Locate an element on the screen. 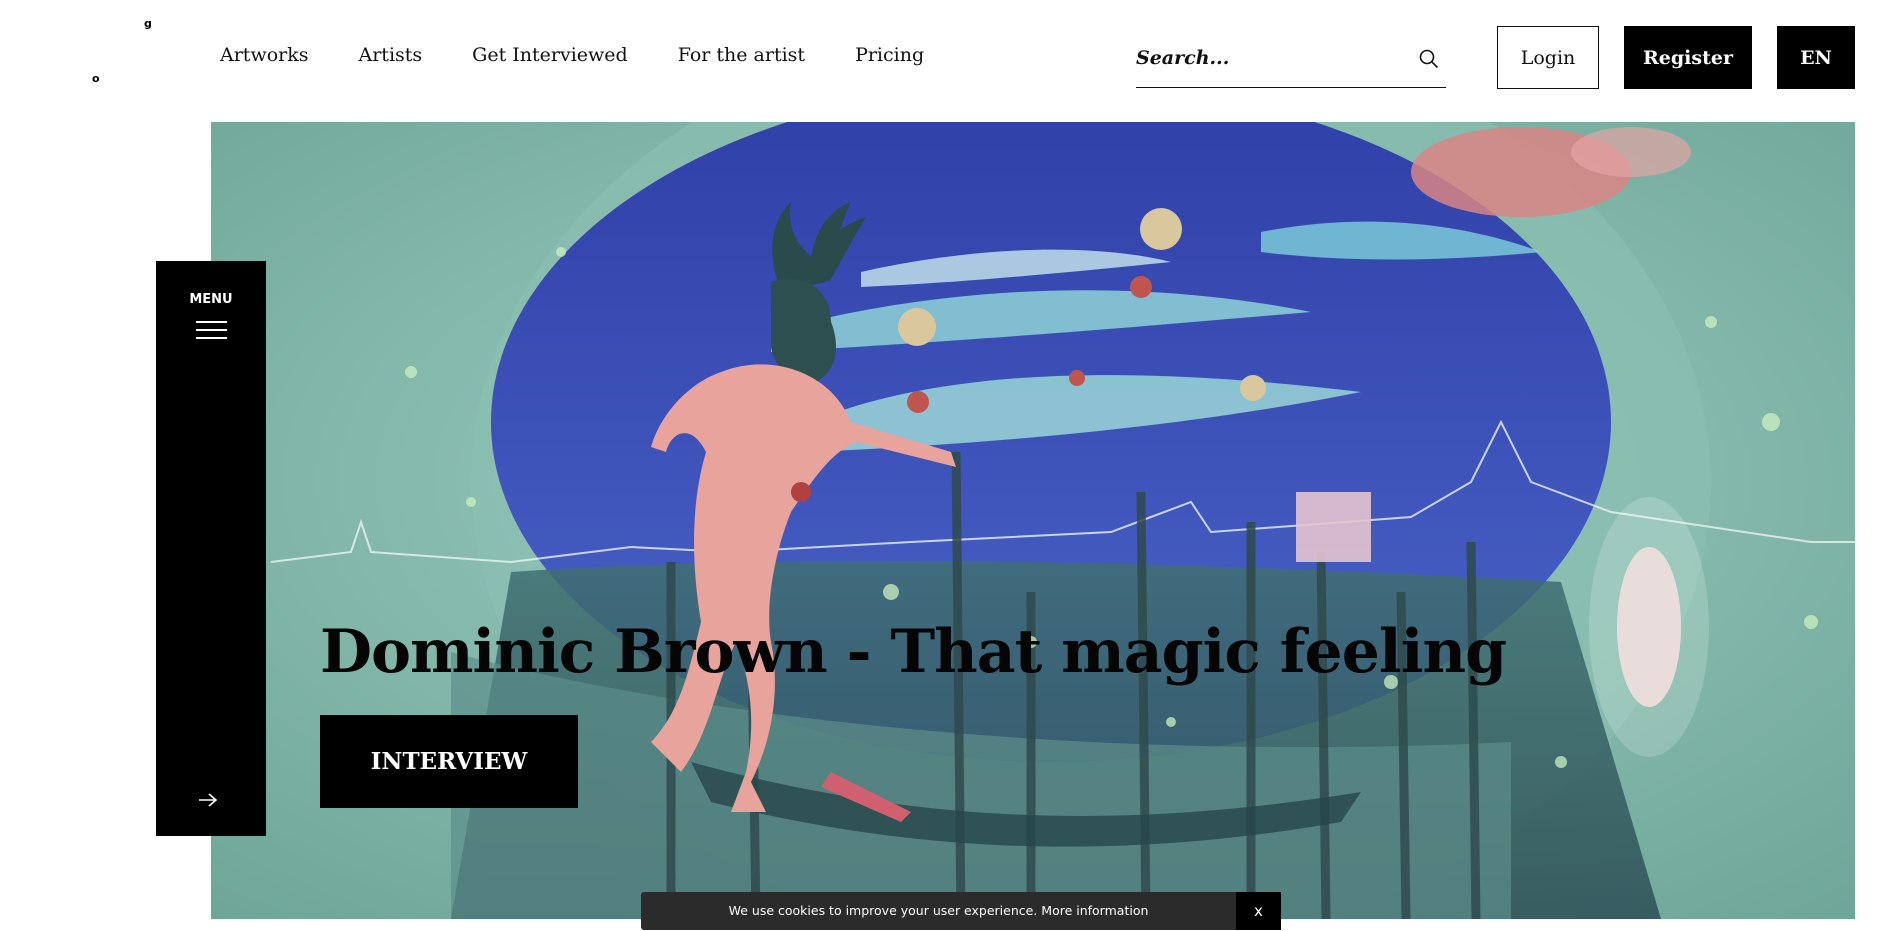 This screenshot has width=1895, height=931. search-bar is located at coordinates (1291, 59).